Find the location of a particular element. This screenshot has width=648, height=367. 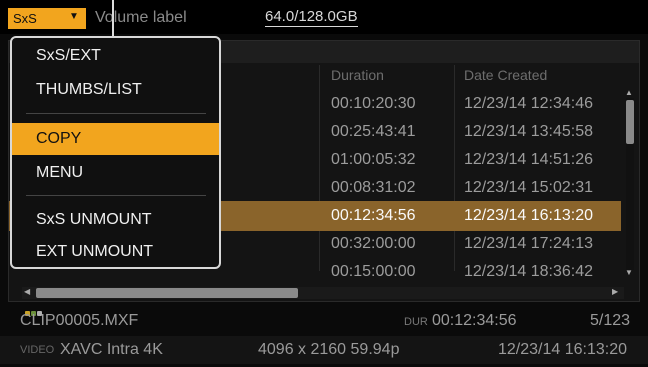

horizontal-scrollbar: ◀ ▶ is located at coordinates (323, 293).